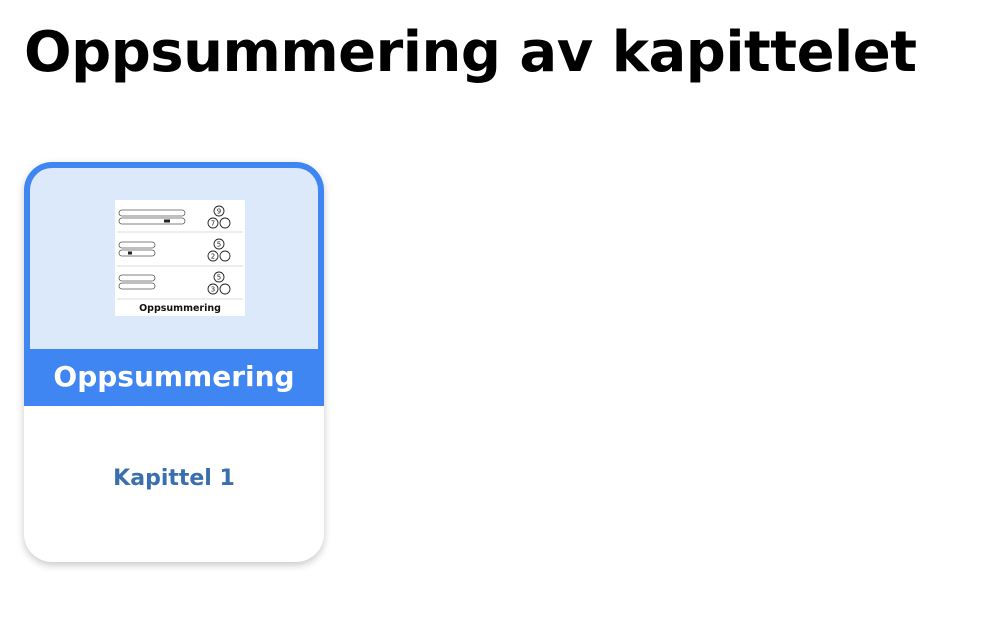 The image size is (1002, 624). I want to click on thumb-row-3-top: 5, so click(219, 278).